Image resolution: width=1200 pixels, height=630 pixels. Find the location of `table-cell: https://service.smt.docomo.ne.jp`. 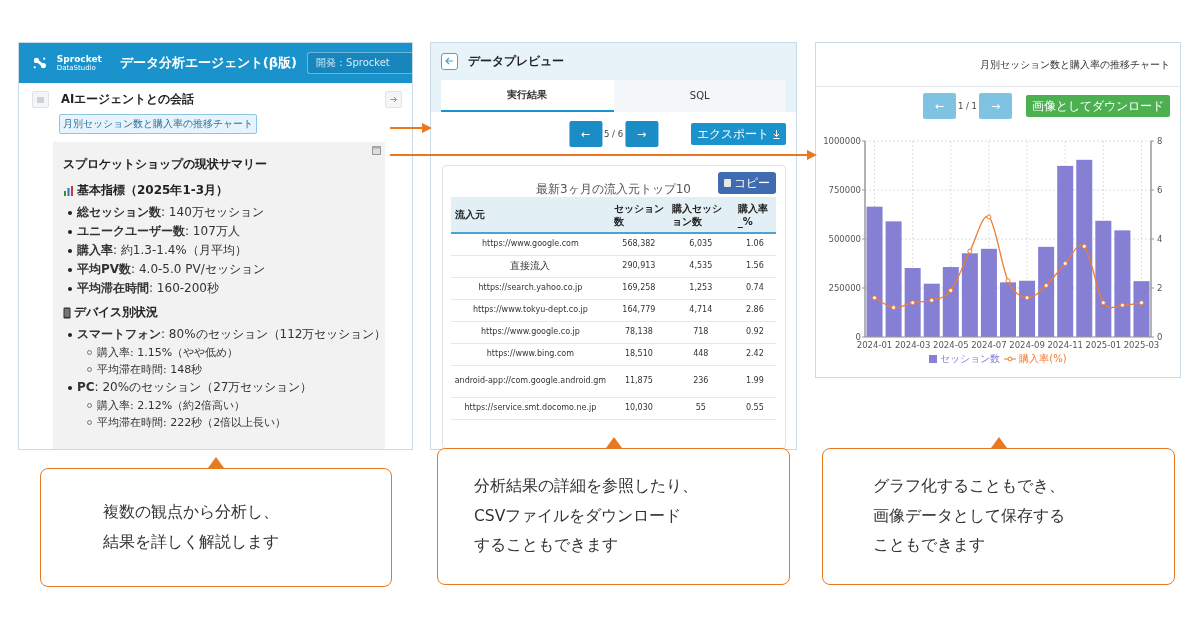

table-cell: https://service.smt.docomo.ne.jp is located at coordinates (530, 408).